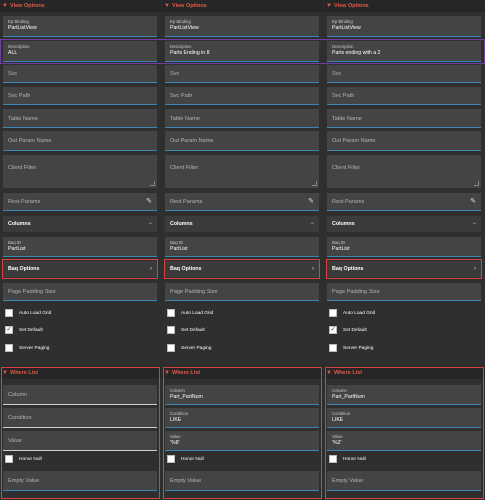 This screenshot has height=500, width=485. Describe the element at coordinates (171, 330) in the screenshot. I see `set-default-checkbox-box` at that location.